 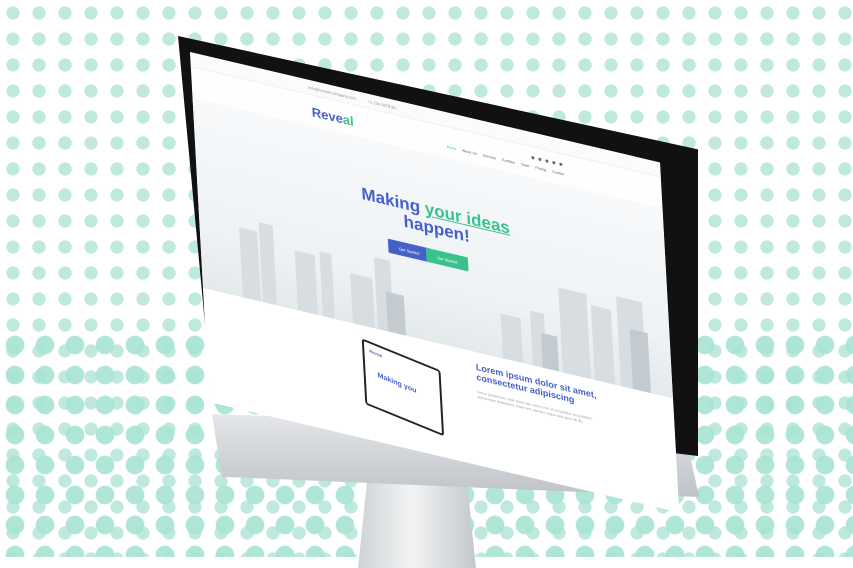 I want to click on site-logo: Reveal, so click(x=332, y=116).